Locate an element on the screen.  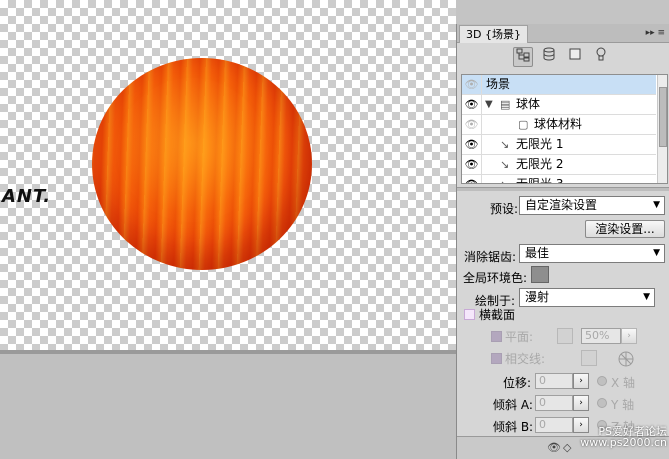
panel-menu-icon: ▸▸ ≡ is located at coordinates (655, 33).